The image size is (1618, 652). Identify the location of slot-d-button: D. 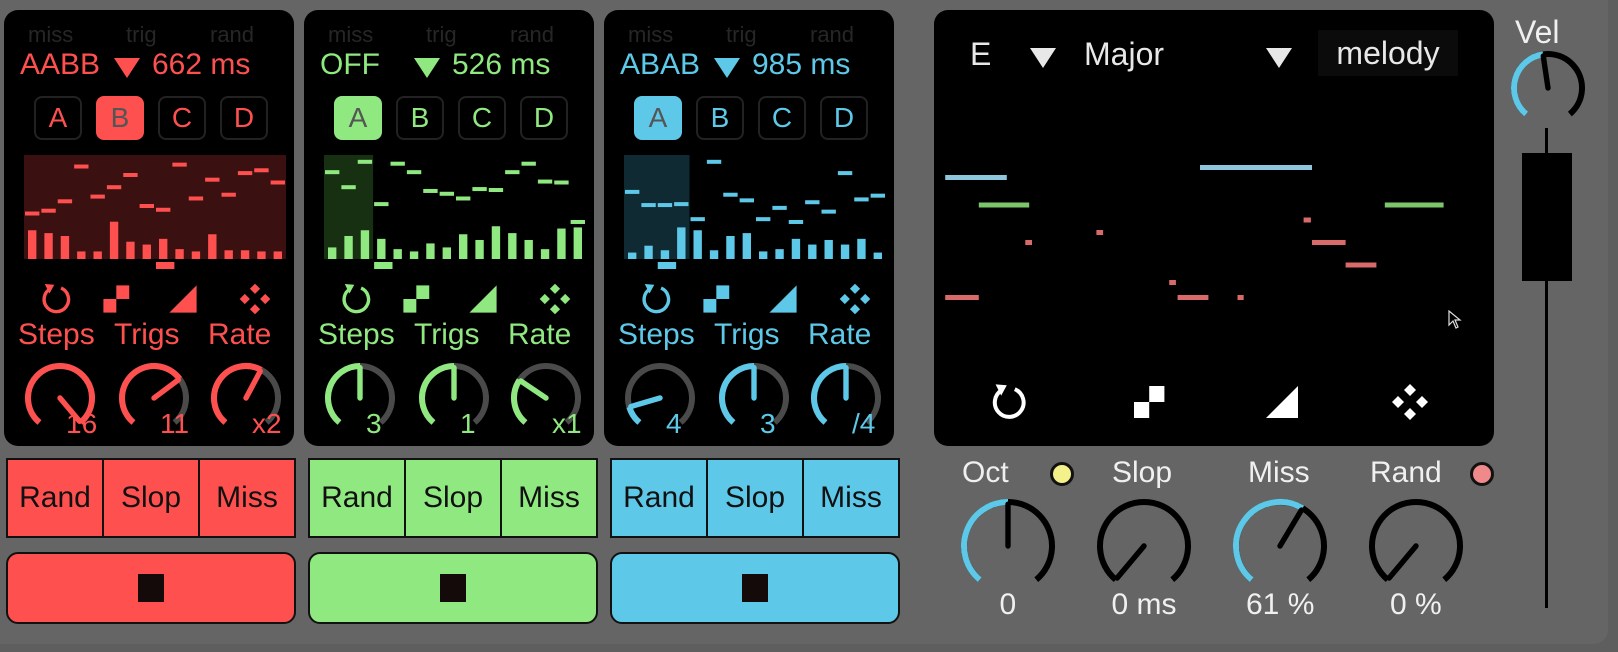
(844, 118).